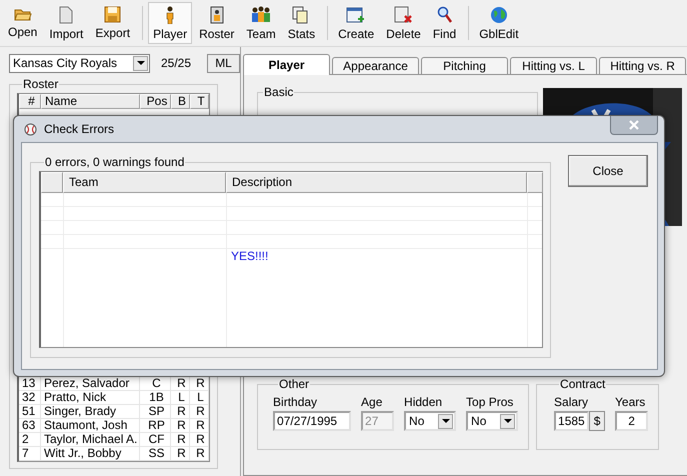 The image size is (687, 476). I want to click on tab: Hitting vs. R, so click(642, 66).